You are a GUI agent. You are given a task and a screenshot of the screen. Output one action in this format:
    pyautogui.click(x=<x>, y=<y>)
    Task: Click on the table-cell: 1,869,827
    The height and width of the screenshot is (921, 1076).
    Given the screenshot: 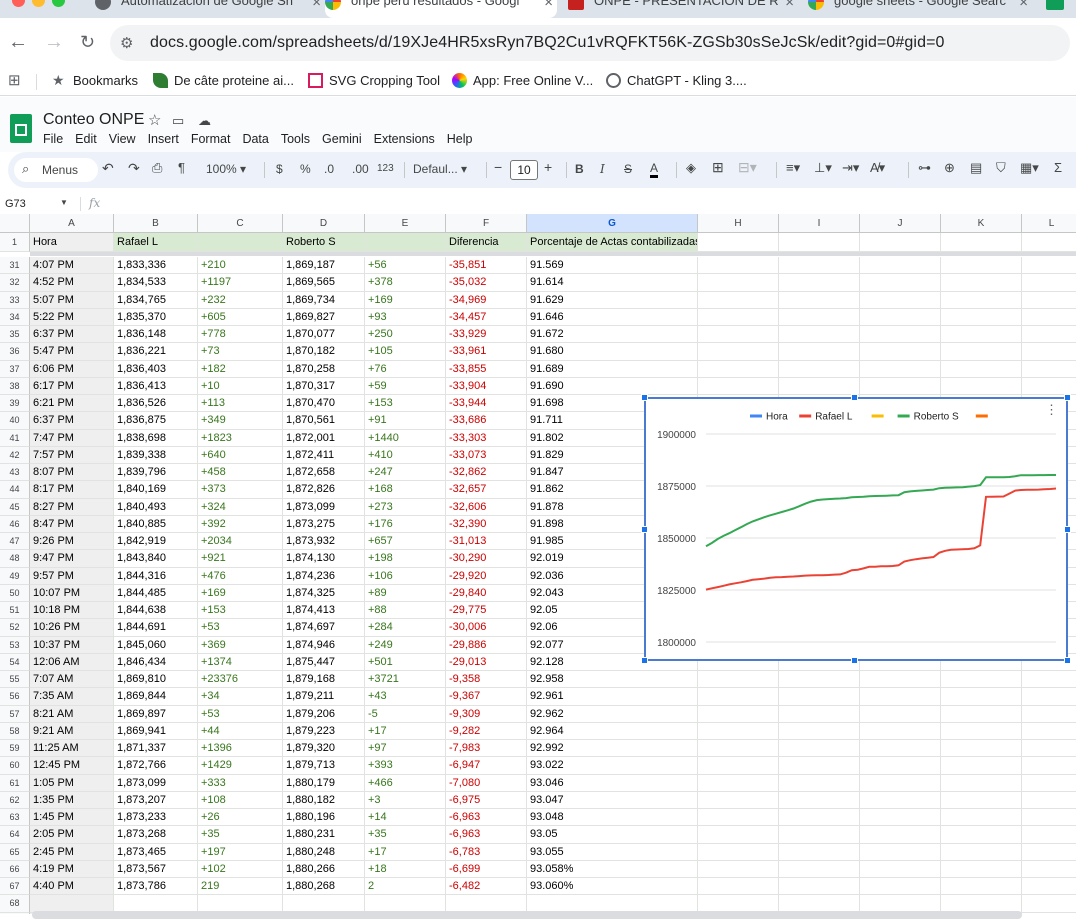 What is the action you would take?
    pyautogui.click(x=324, y=317)
    